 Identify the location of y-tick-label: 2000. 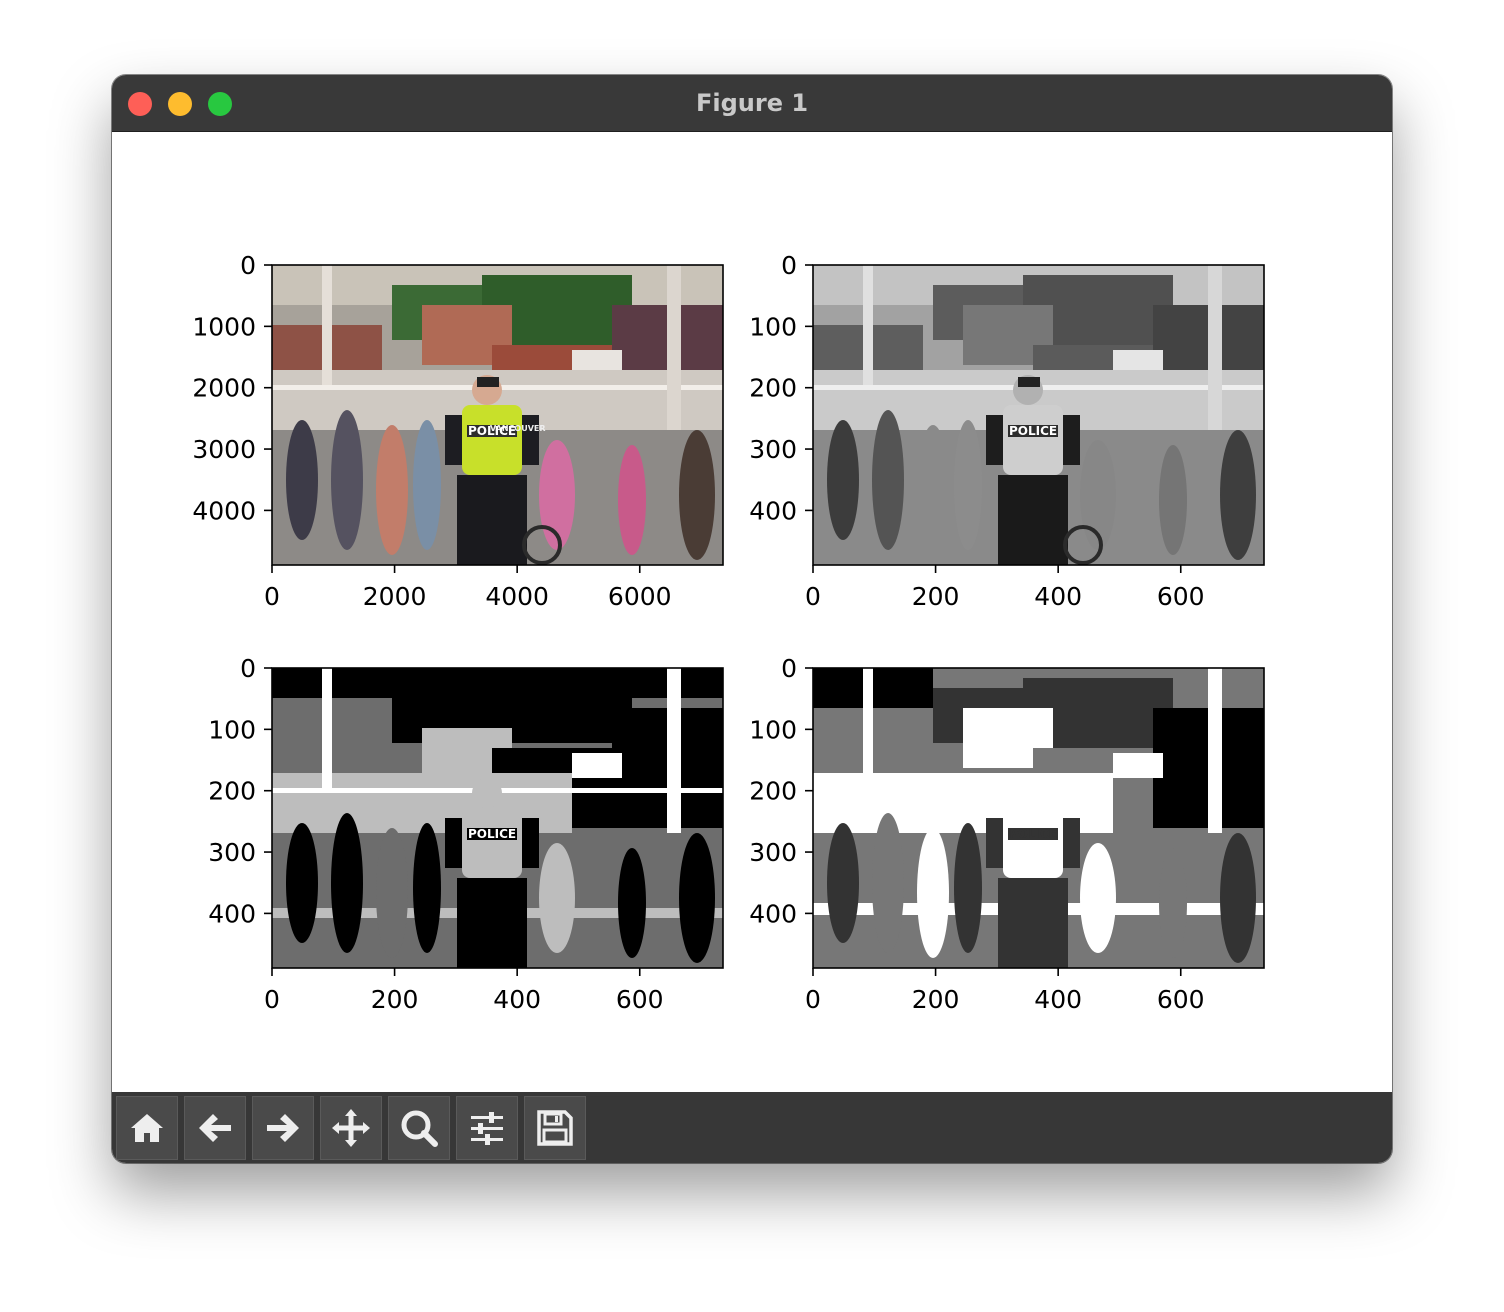
(224, 388).